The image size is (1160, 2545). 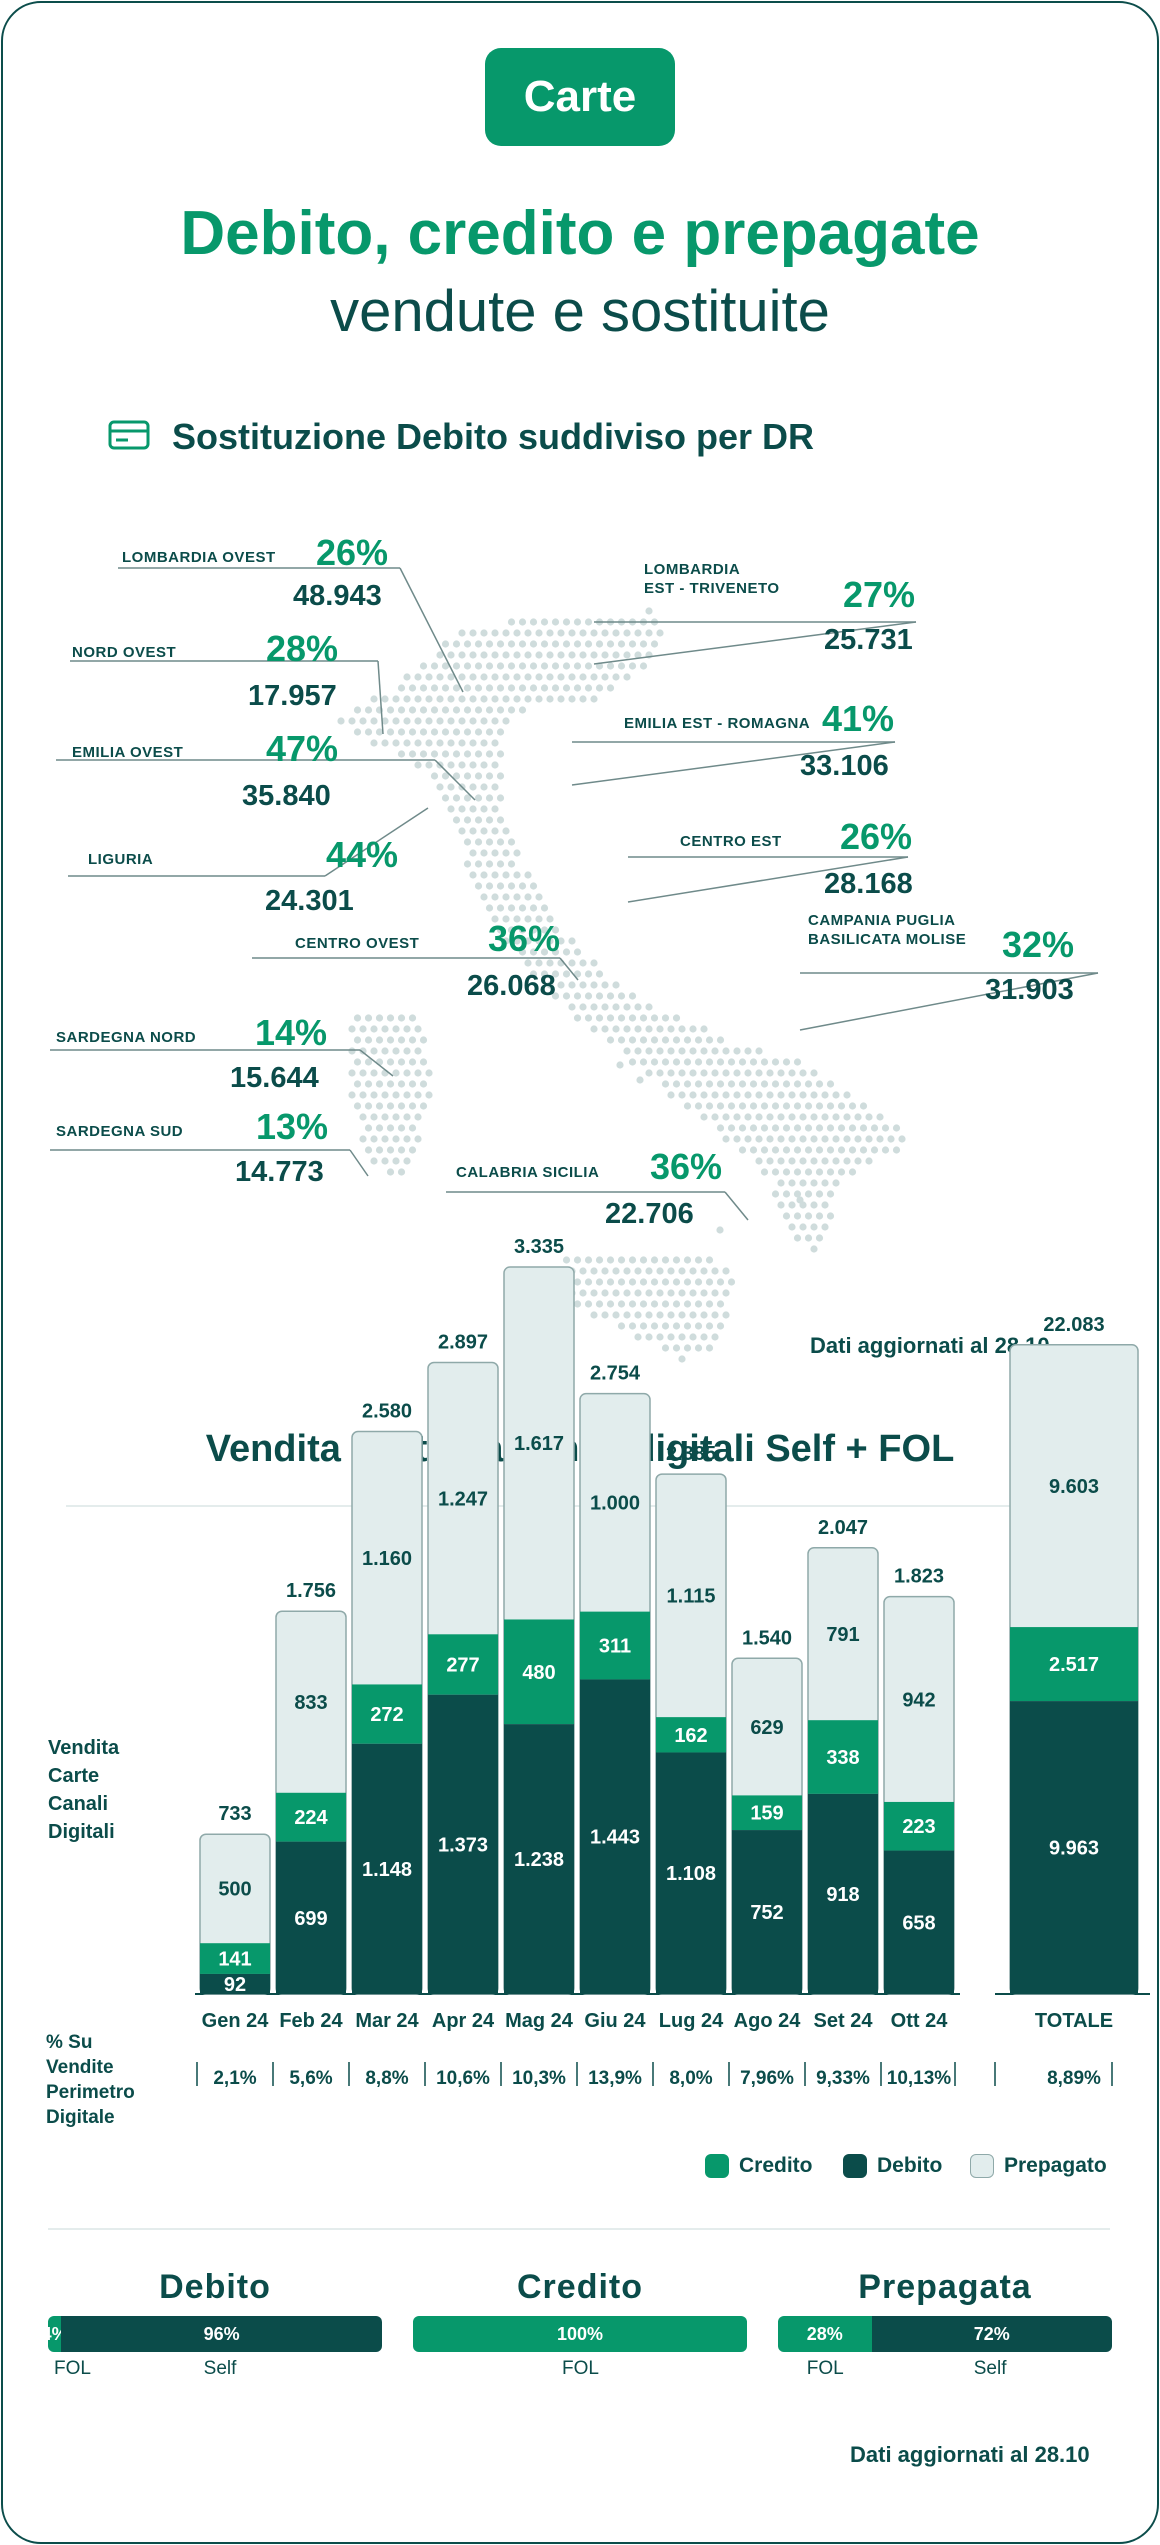 I want to click on split-title: Prepagata, so click(x=945, y=2287).